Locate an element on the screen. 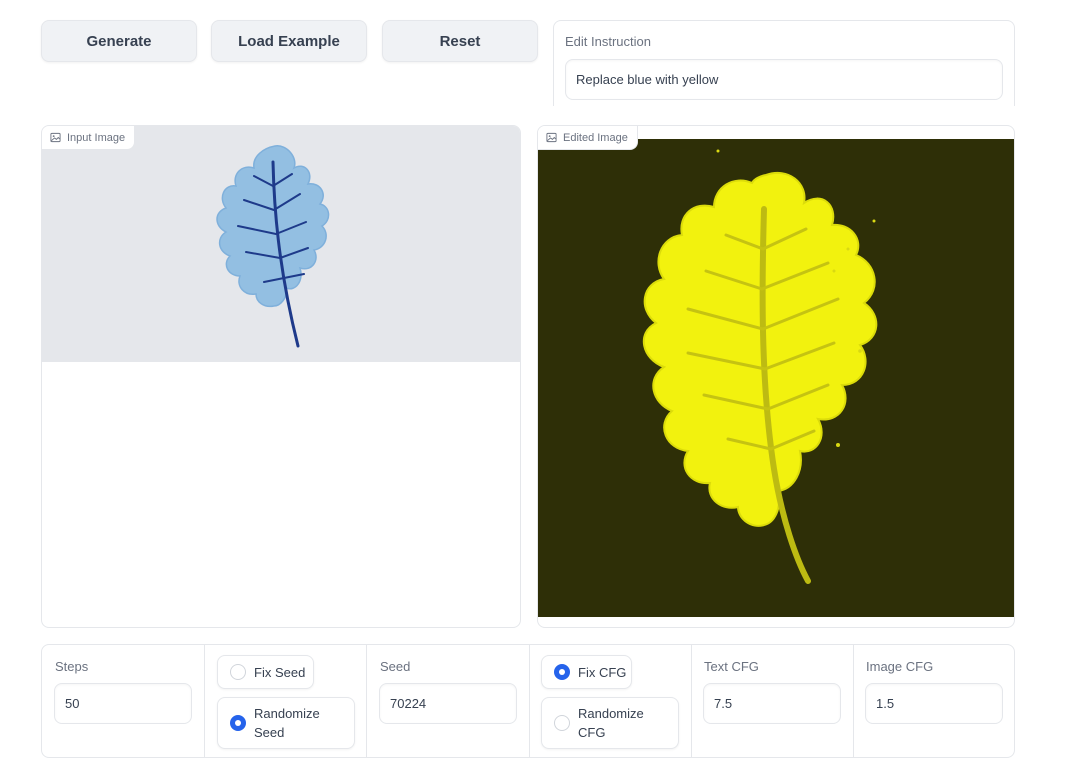 The width and height of the screenshot is (1080, 775). seed-input: 70224 is located at coordinates (448, 703).